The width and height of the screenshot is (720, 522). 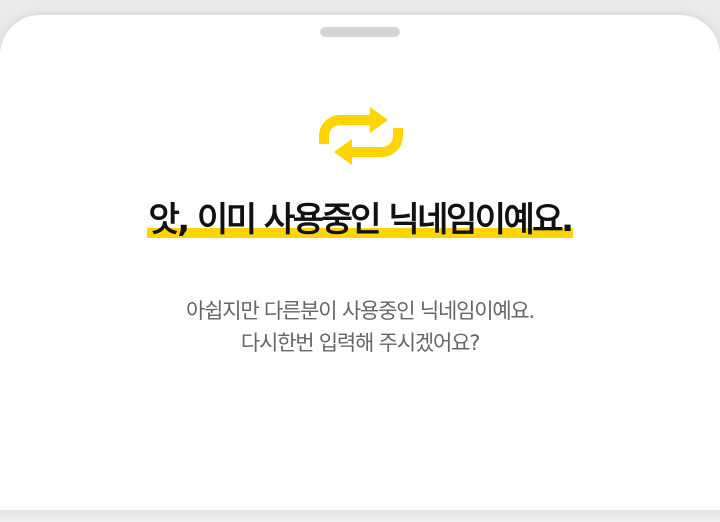 What do you see at coordinates (360, 311) in the screenshot?
I see `message-line-1: 아쉽지만 다른분이 사용중인 닉네임이예요.` at bounding box center [360, 311].